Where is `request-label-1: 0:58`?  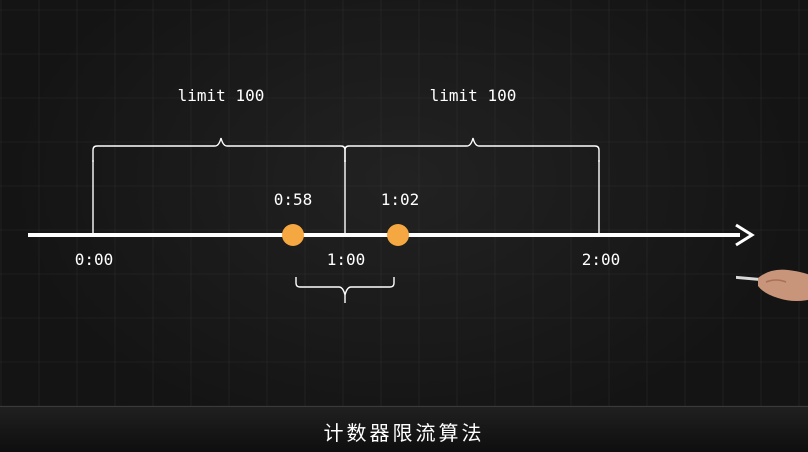 request-label-1: 0:58 is located at coordinates (293, 199).